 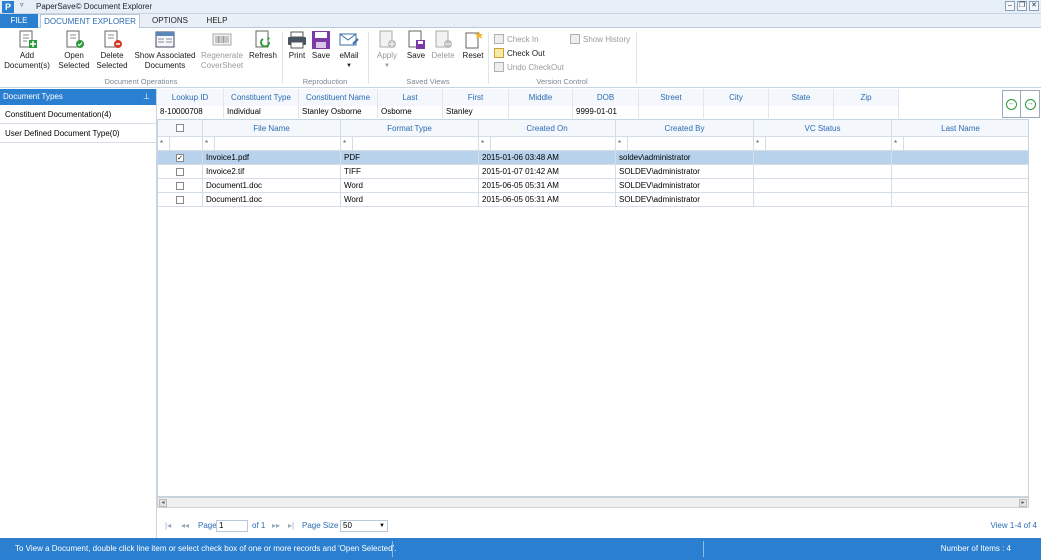 I want to click on delete-view-button: Delete, so click(x=443, y=45).